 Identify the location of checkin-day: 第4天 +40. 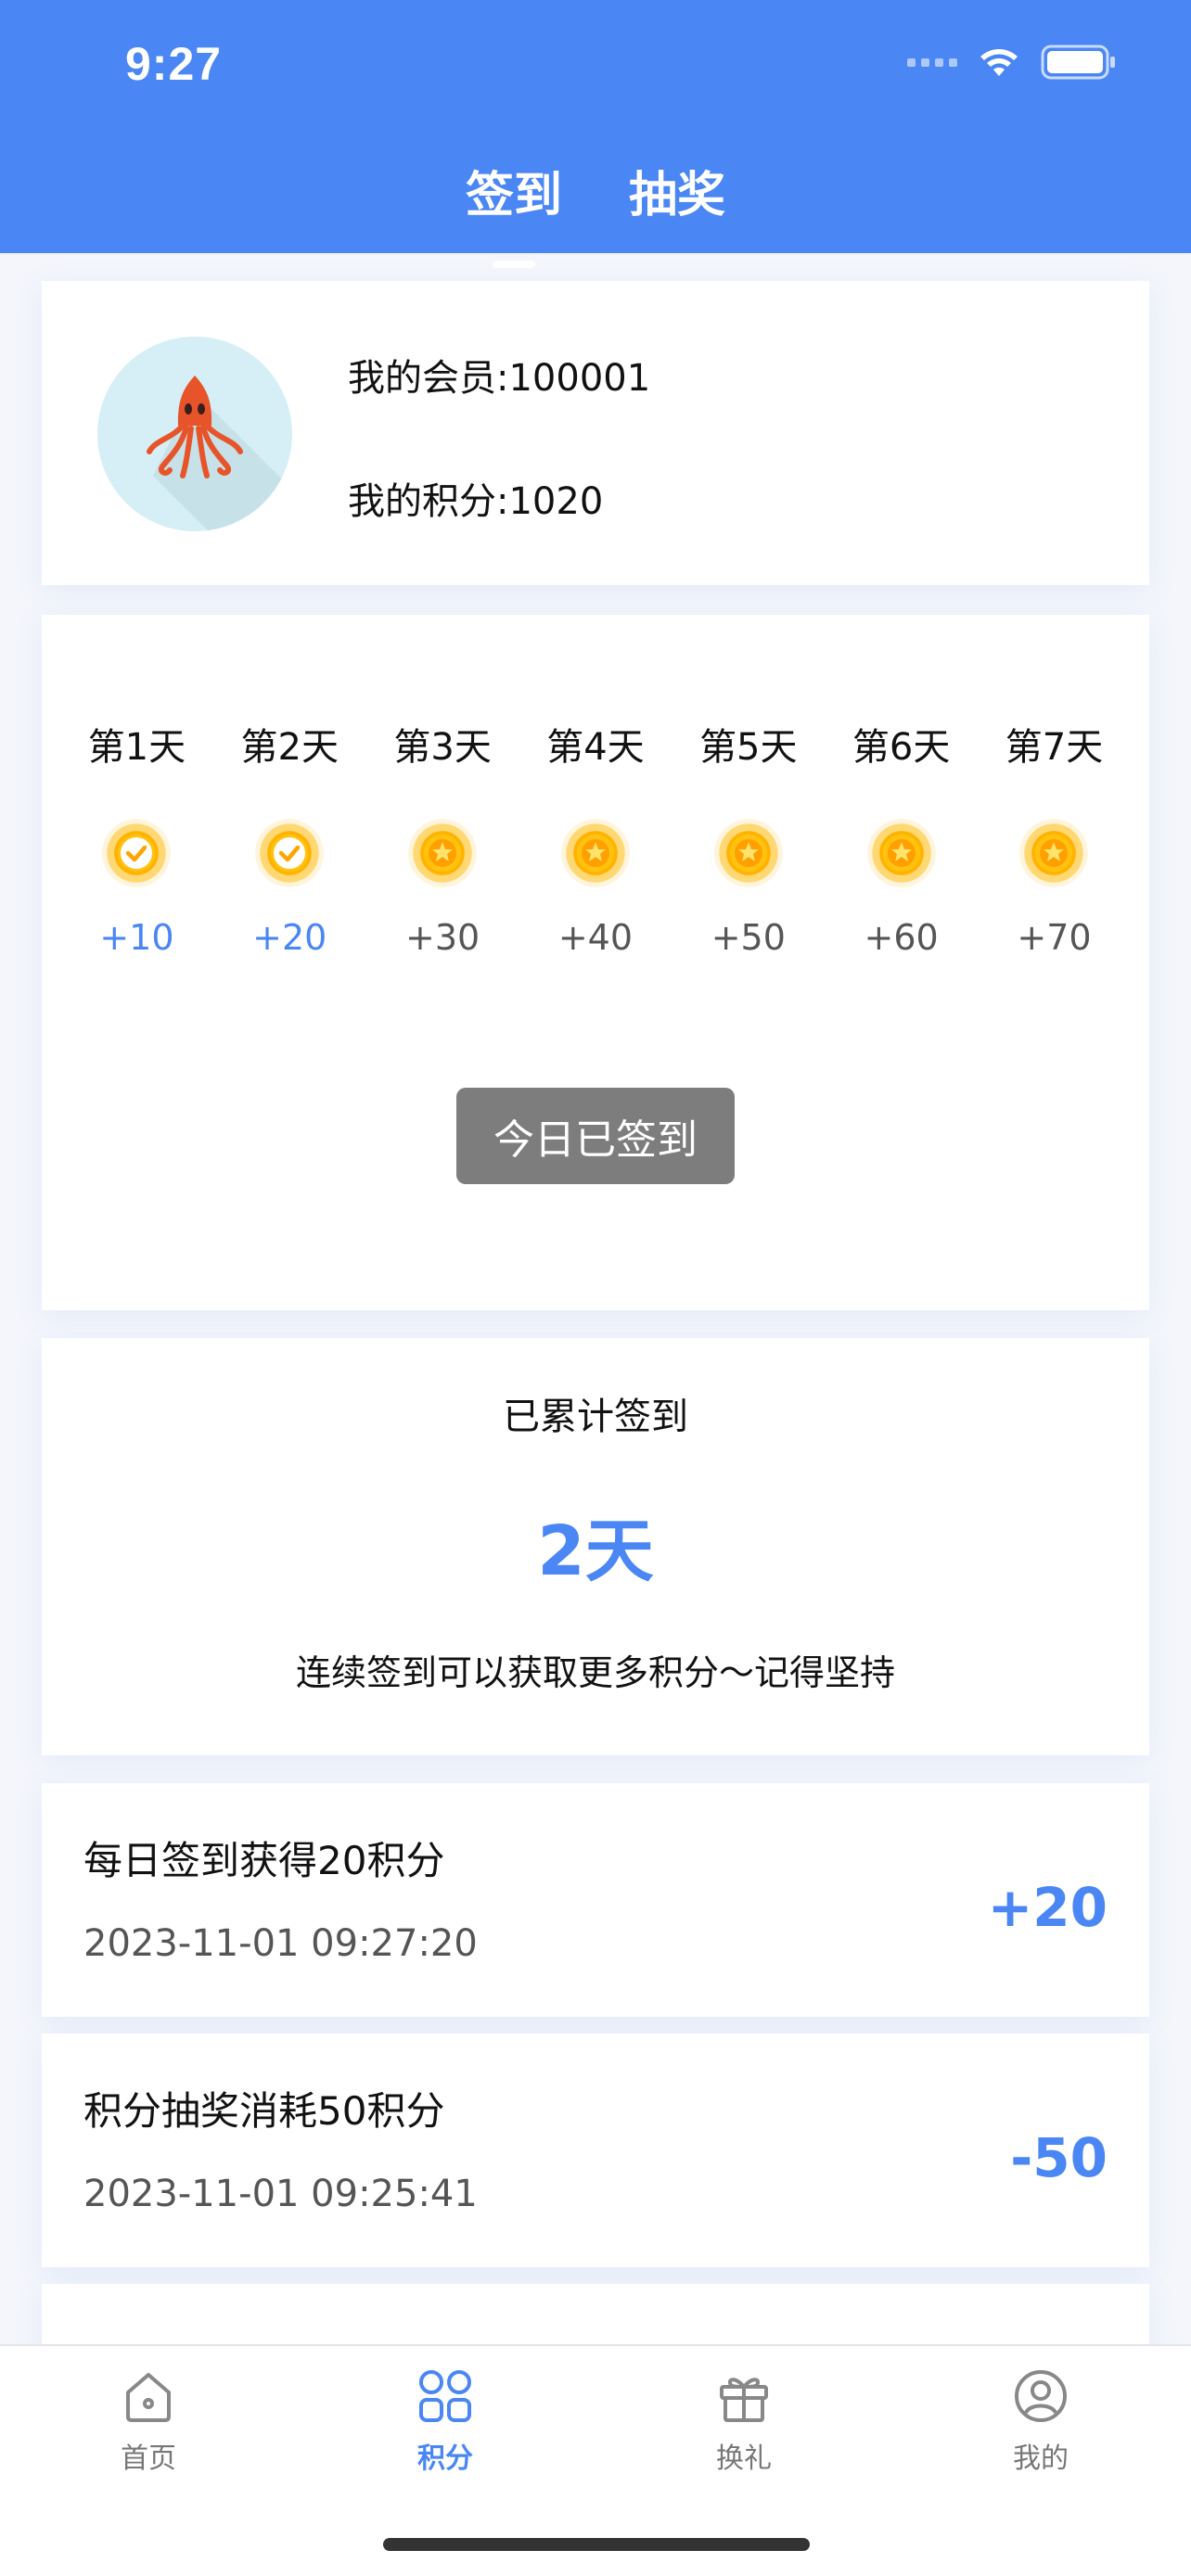
(595, 837).